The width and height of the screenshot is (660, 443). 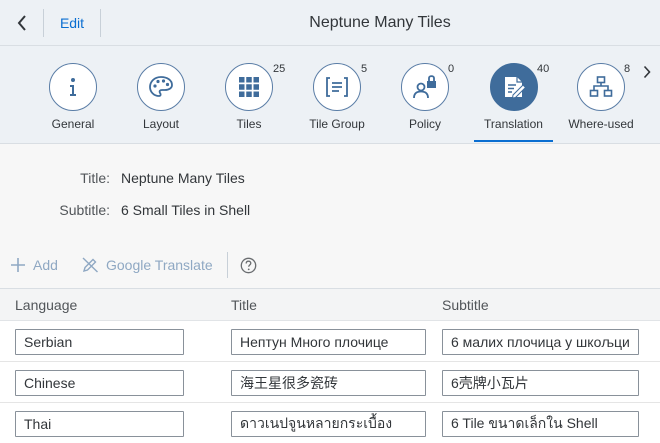 I want to click on tab-count: 5, so click(x=364, y=69).